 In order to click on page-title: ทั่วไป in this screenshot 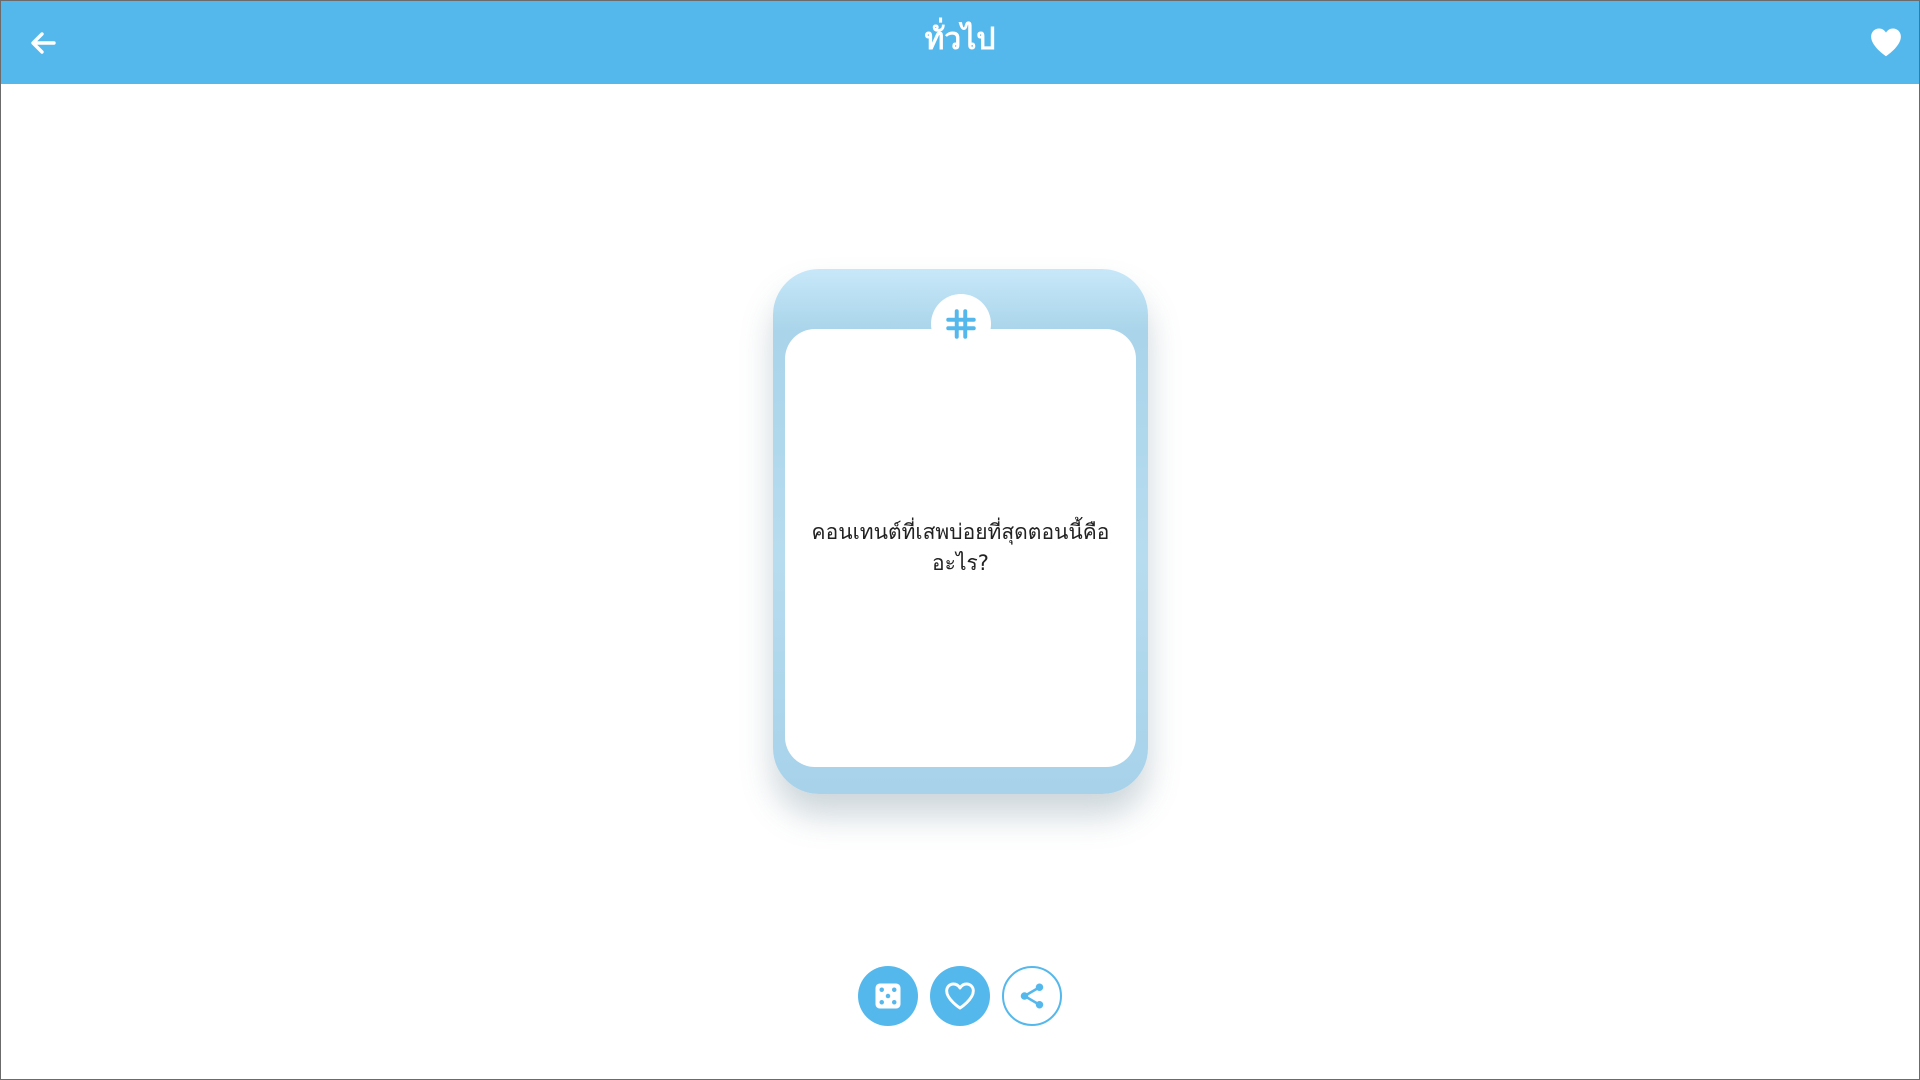, I will do `click(960, 39)`.